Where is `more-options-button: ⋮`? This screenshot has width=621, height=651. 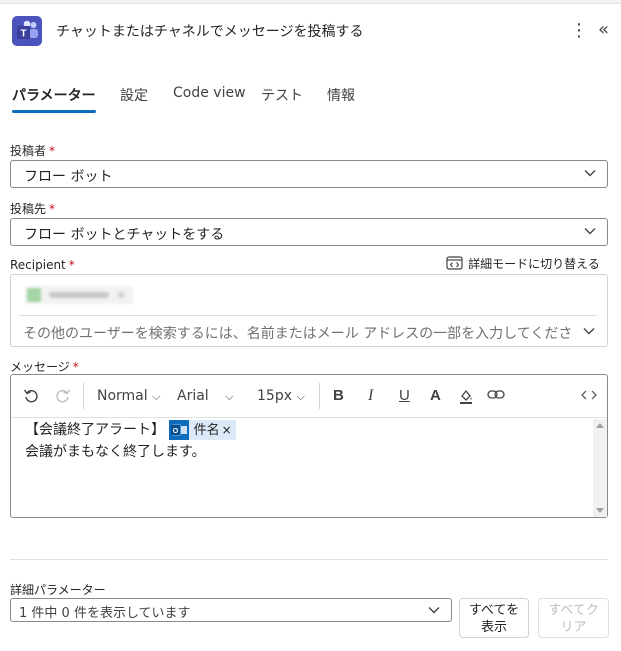 more-options-button: ⋮ is located at coordinates (579, 31).